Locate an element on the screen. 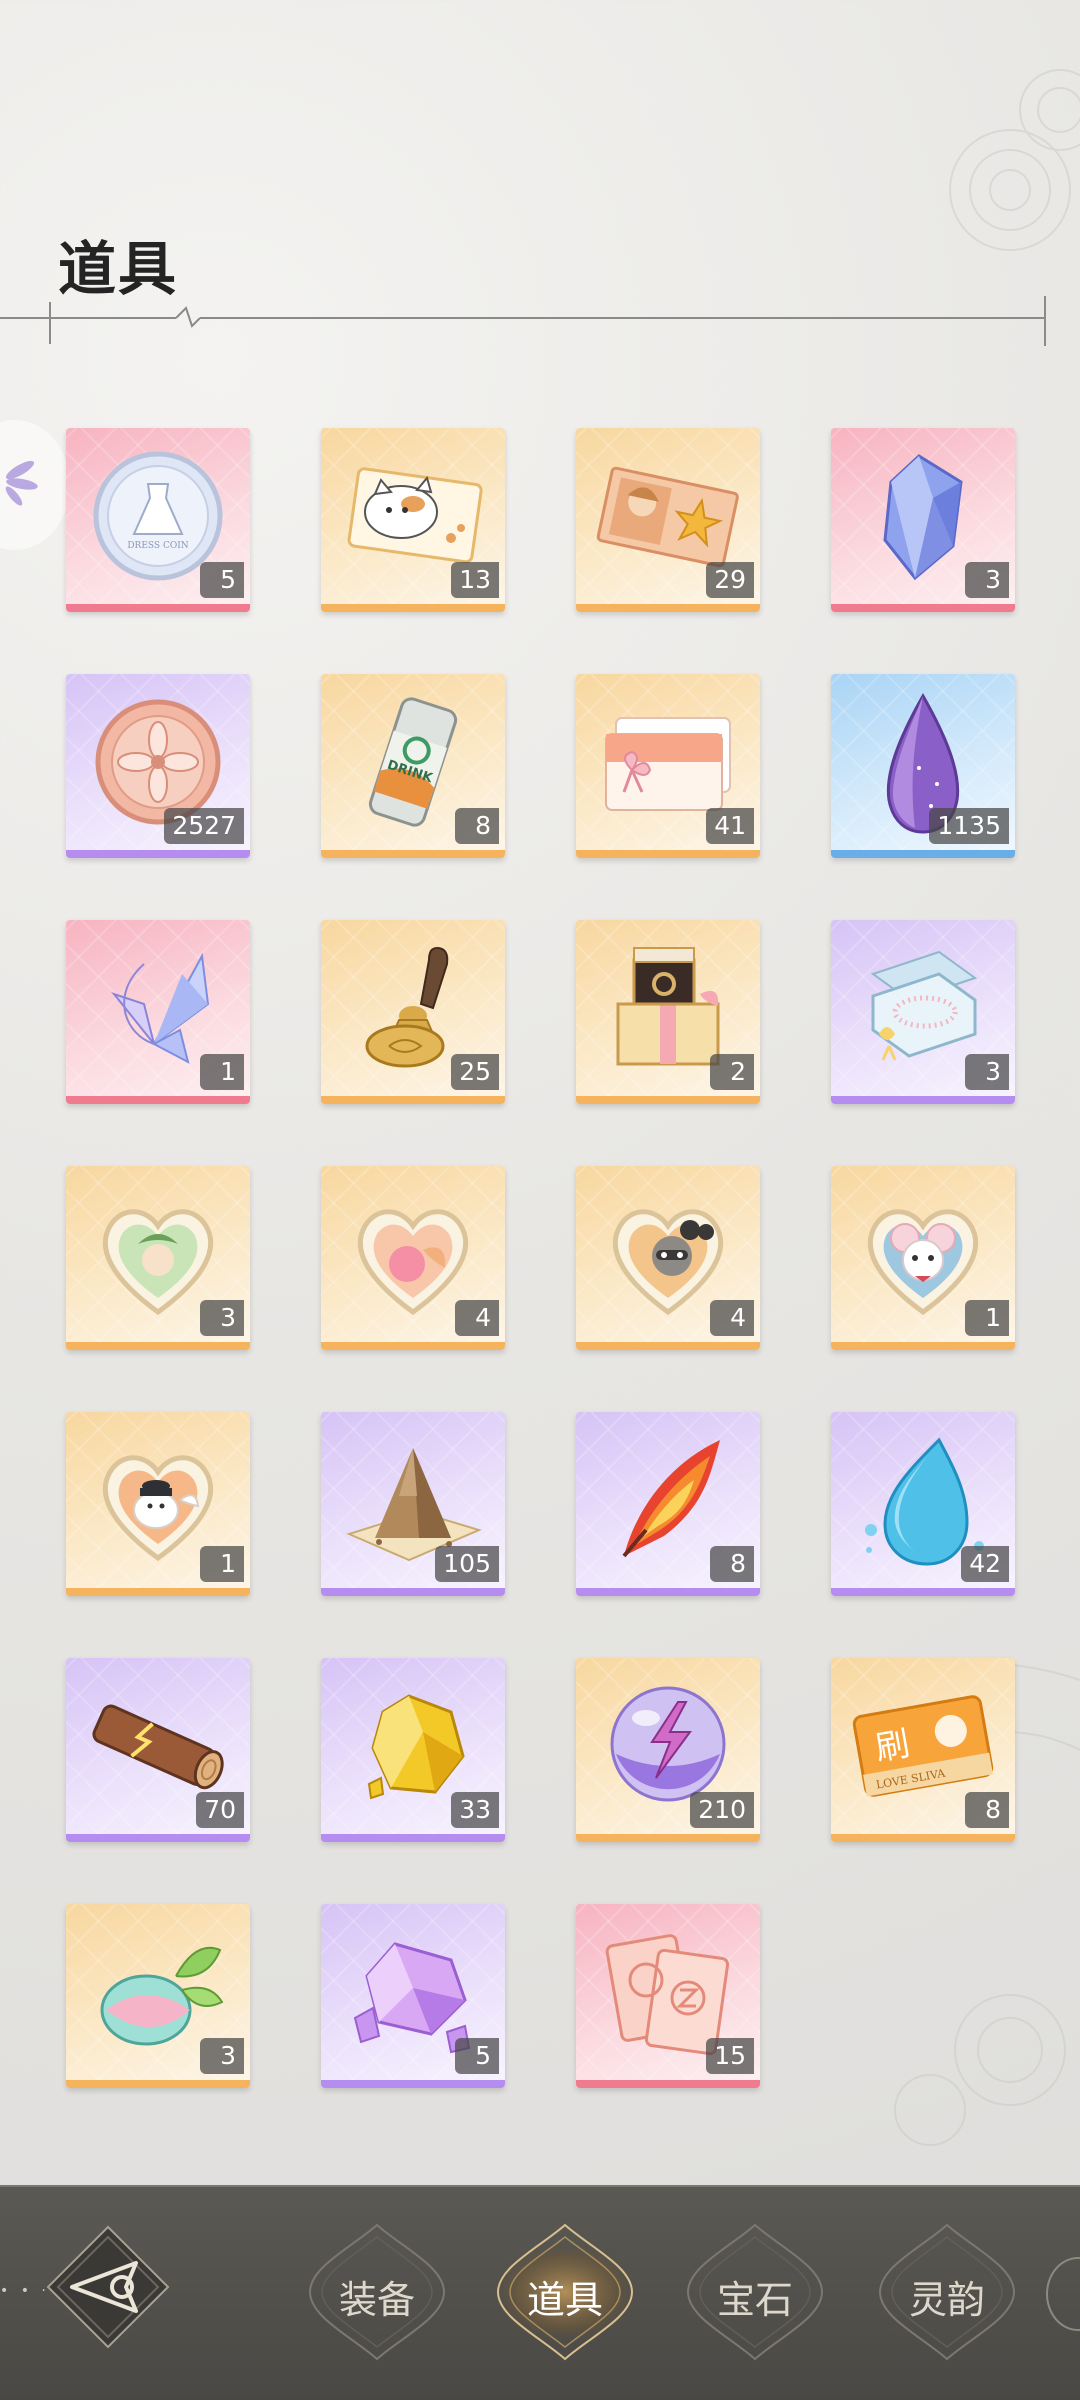  tab-equipment: 装备 is located at coordinates (377, 2292).